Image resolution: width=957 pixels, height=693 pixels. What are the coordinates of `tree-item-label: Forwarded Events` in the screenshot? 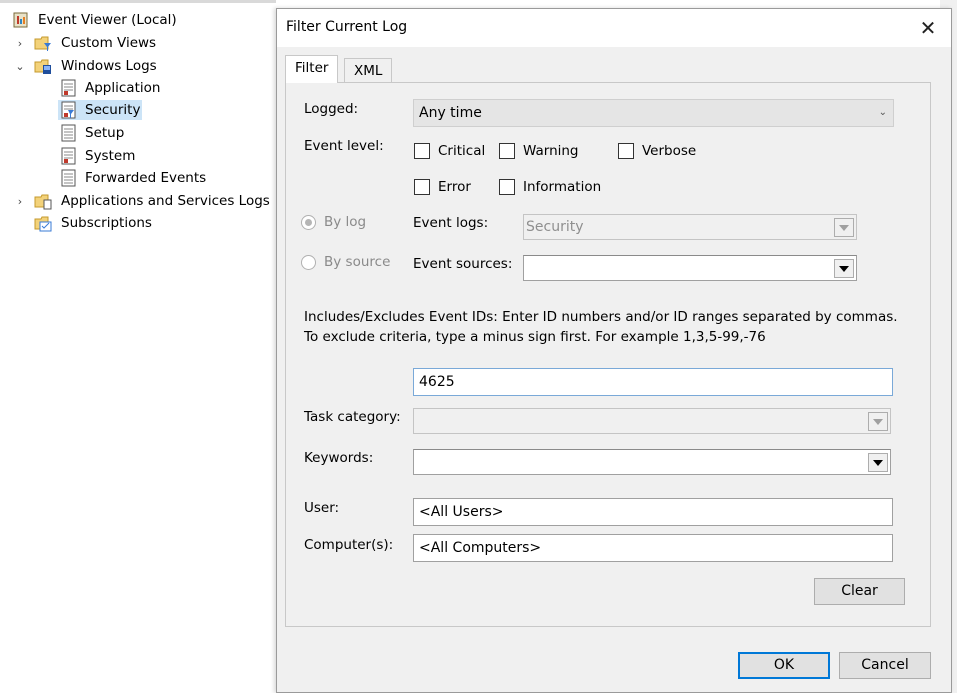 It's located at (146, 178).